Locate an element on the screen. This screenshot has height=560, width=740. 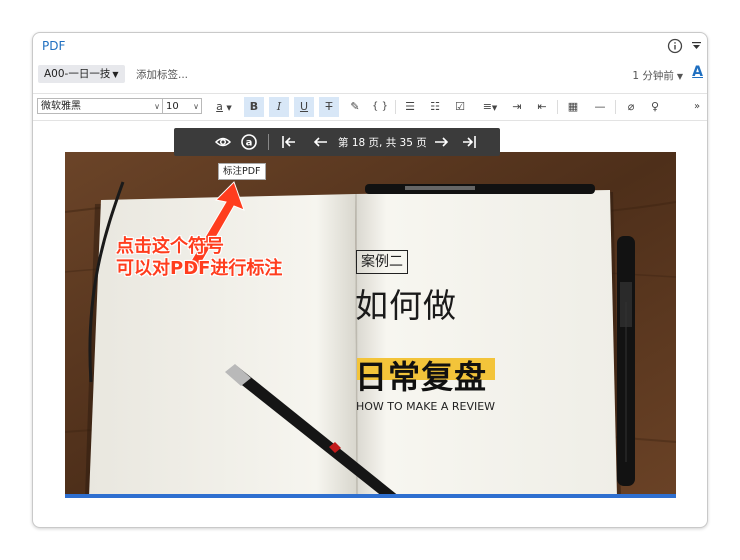
annotate-tooltip: 标注PDF is located at coordinates (242, 171).